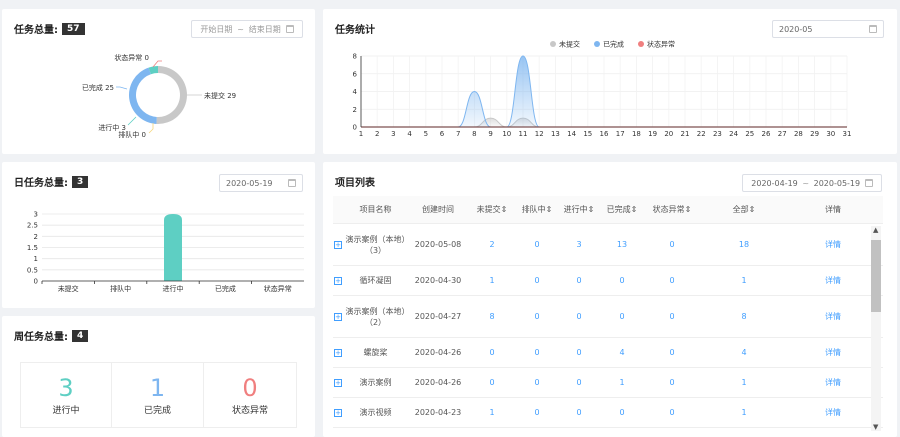  I want to click on daily-bar-chart: 0 0.5 1 1.5 2 2.5 3 未提交 排队中 进行中 已完成 状态异常, so click(165, 252).